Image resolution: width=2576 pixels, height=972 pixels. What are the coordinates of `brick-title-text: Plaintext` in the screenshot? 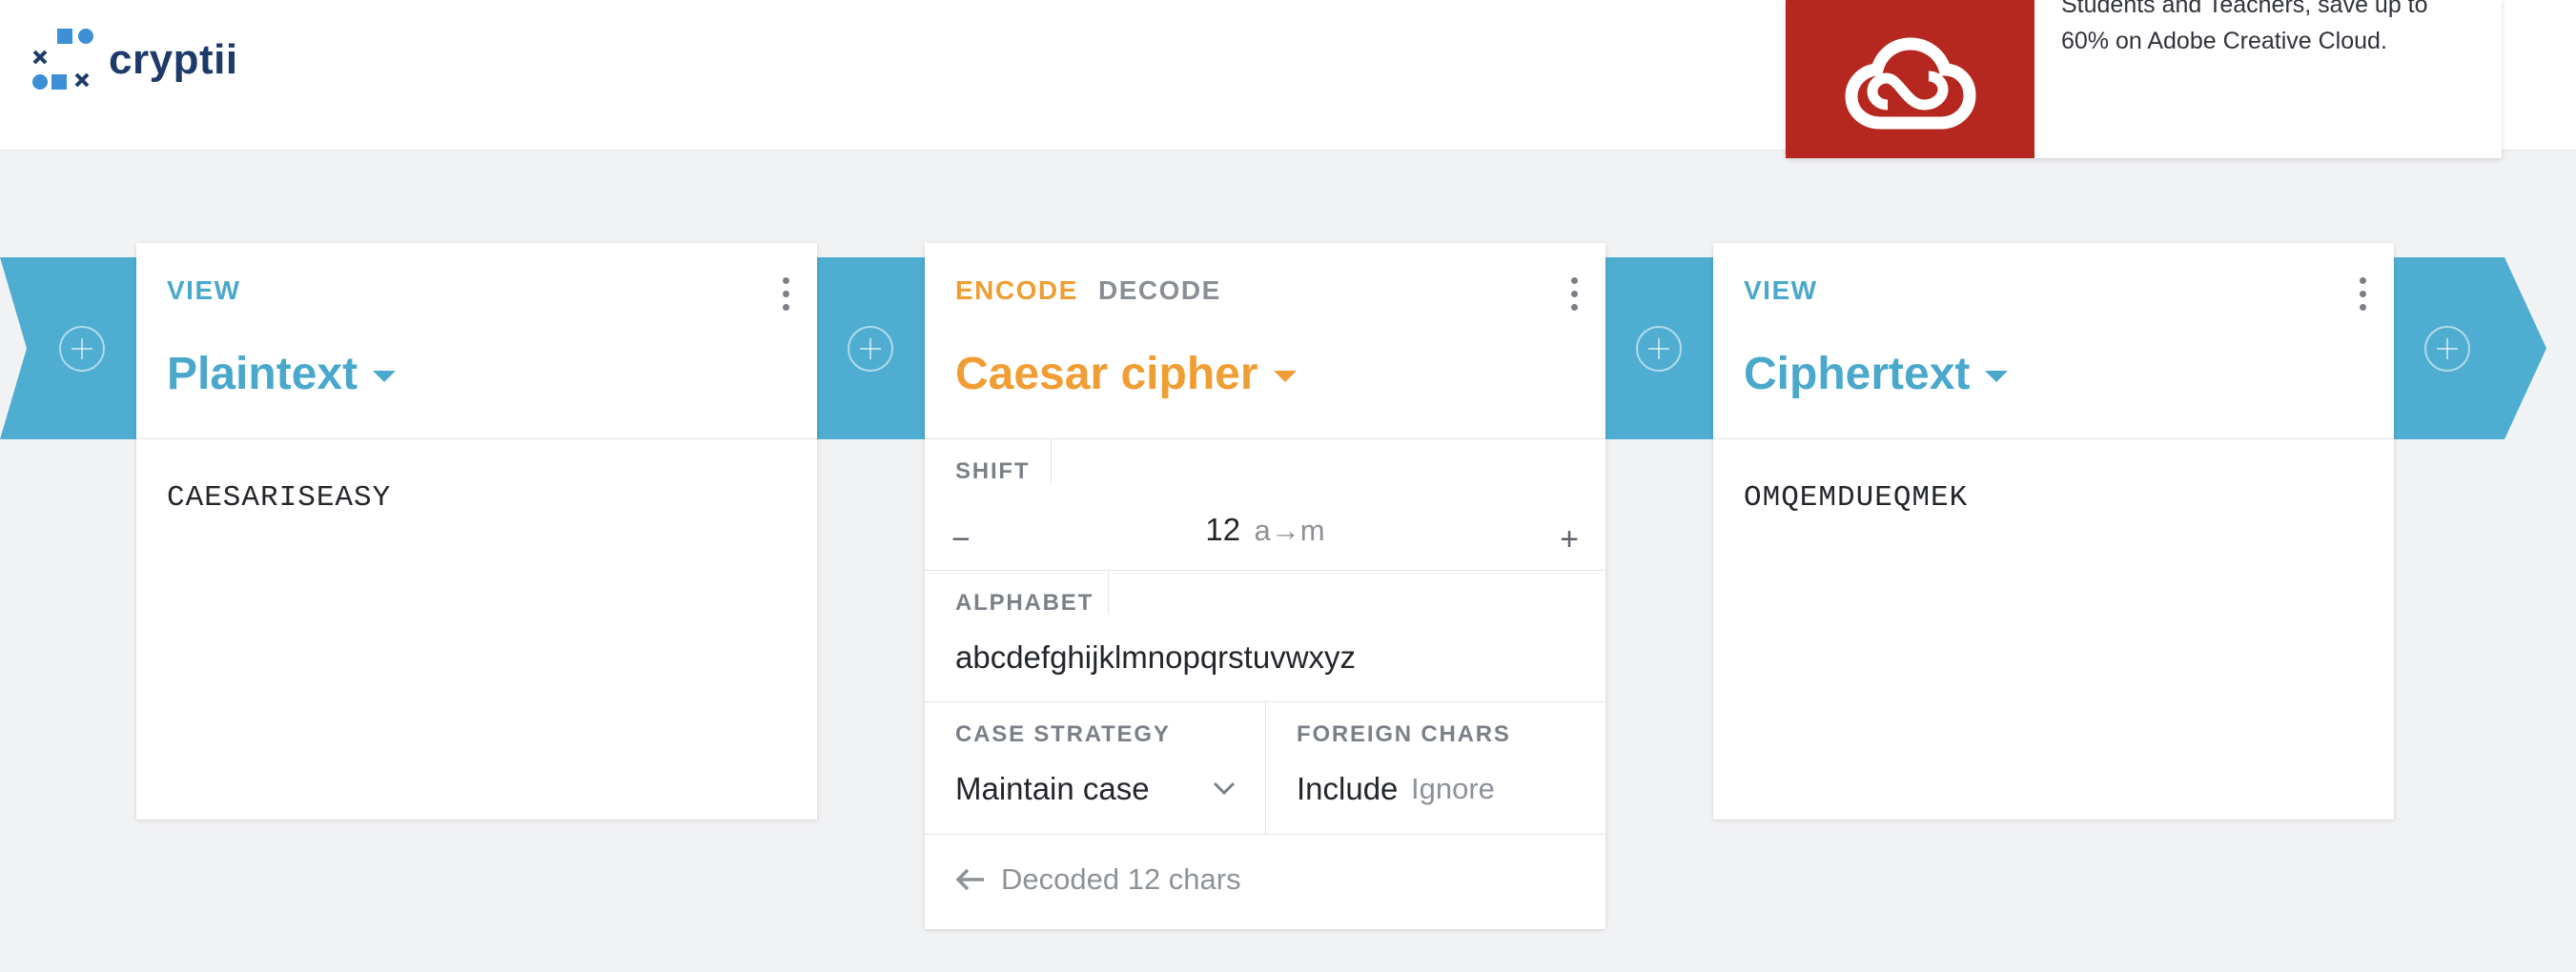 It's located at (262, 374).